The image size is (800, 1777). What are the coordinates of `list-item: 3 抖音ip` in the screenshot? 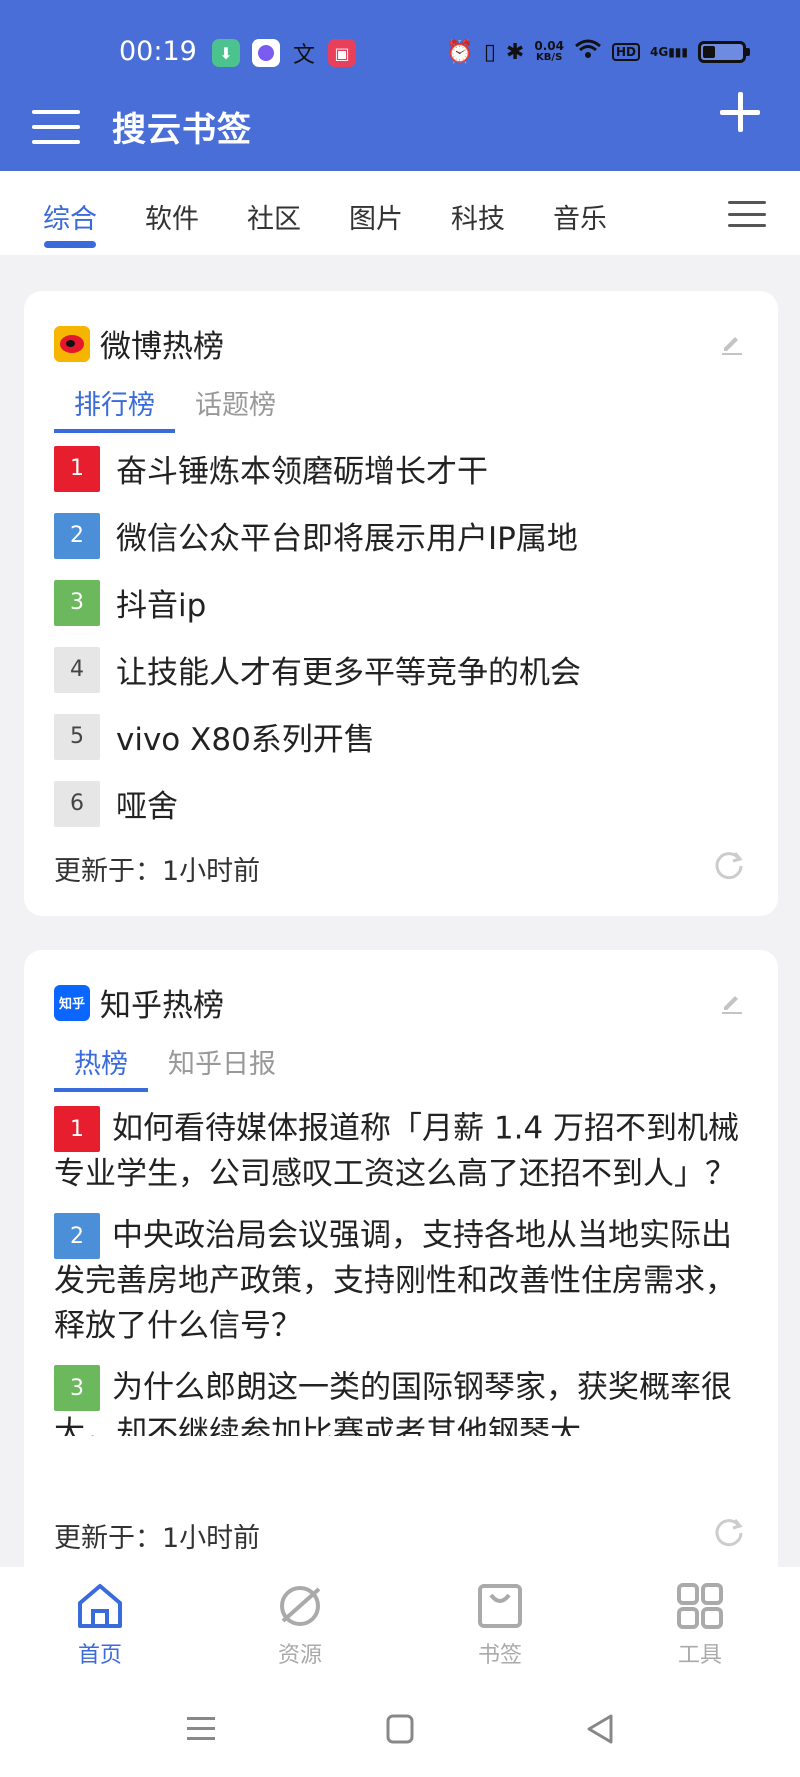 It's located at (401, 602).